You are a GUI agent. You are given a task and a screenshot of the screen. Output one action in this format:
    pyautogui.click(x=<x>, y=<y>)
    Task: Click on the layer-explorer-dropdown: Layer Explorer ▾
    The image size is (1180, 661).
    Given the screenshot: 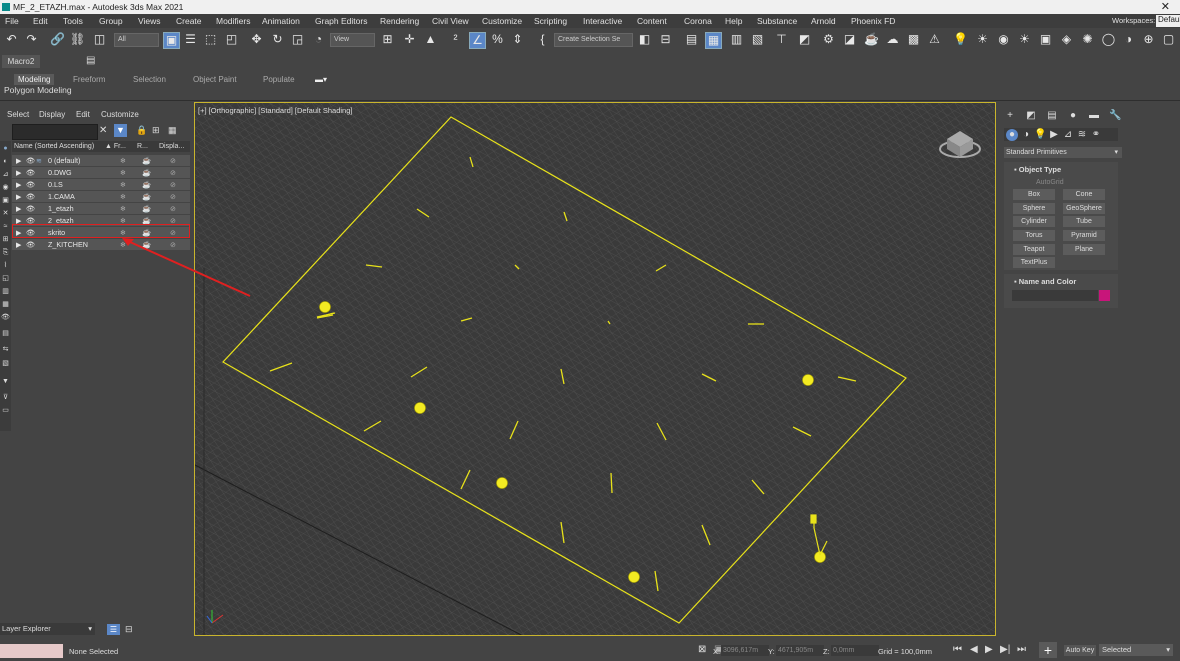 What is the action you would take?
    pyautogui.click(x=47, y=629)
    